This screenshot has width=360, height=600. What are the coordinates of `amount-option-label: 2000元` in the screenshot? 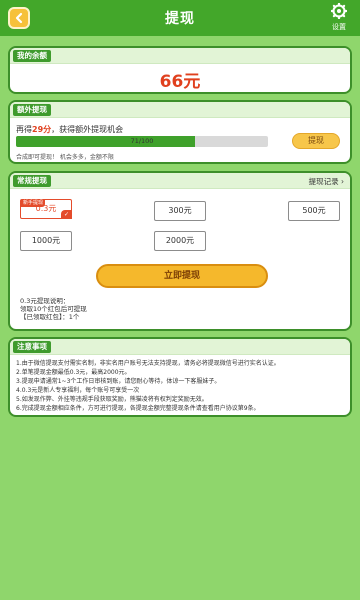 It's located at (180, 240).